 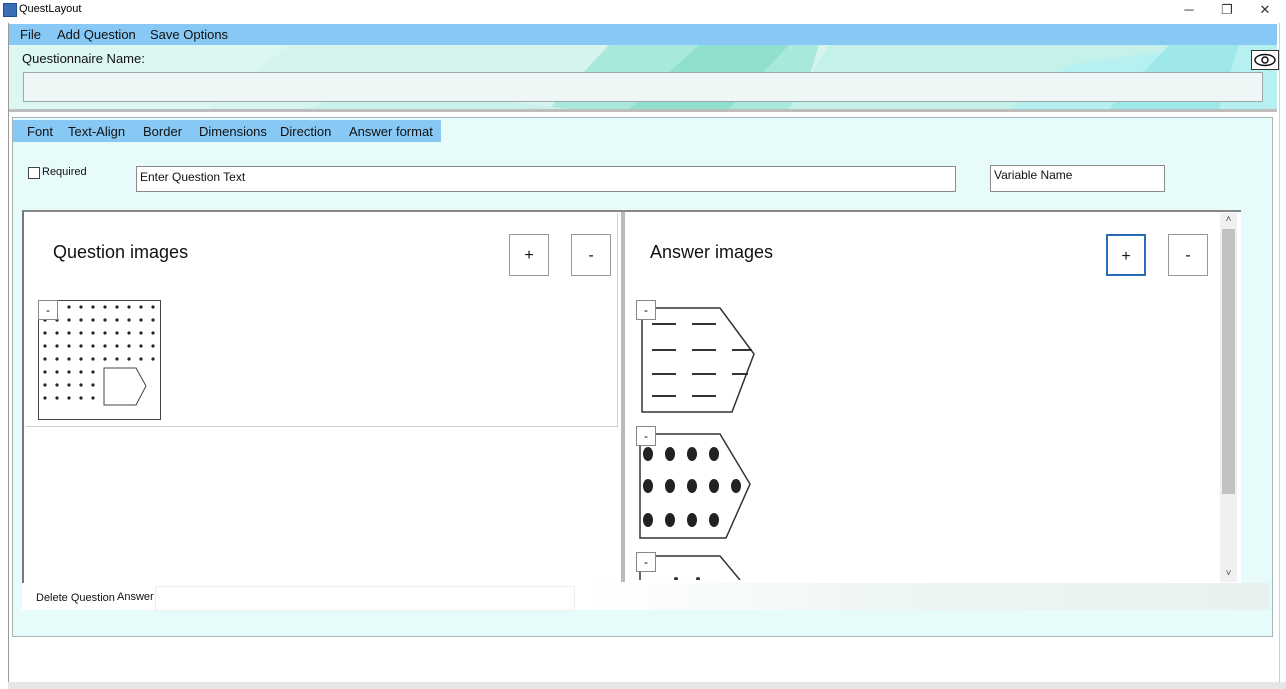 What do you see at coordinates (546, 179) in the screenshot?
I see `question-text-input: Enter Question Text` at bounding box center [546, 179].